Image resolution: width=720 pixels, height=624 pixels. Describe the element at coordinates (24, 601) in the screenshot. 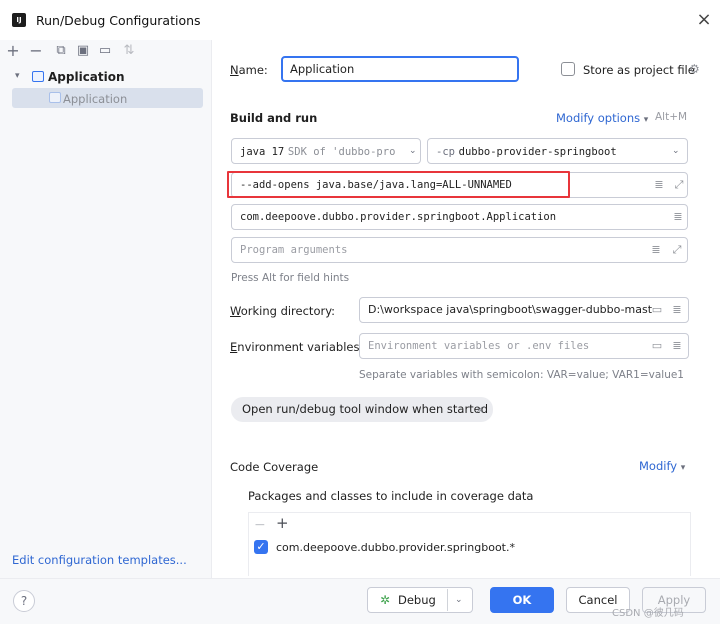

I see `help-icon: ?` at that location.